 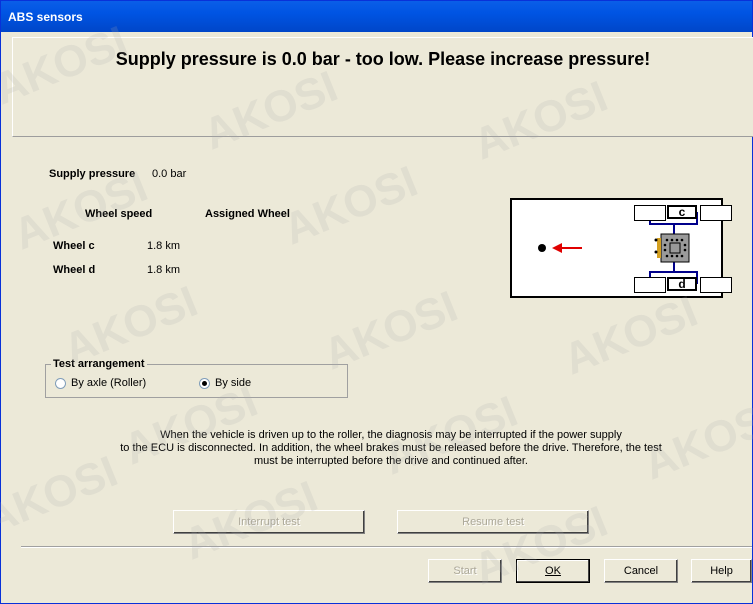 I want to click on radio-selected-dot, so click(x=204, y=383).